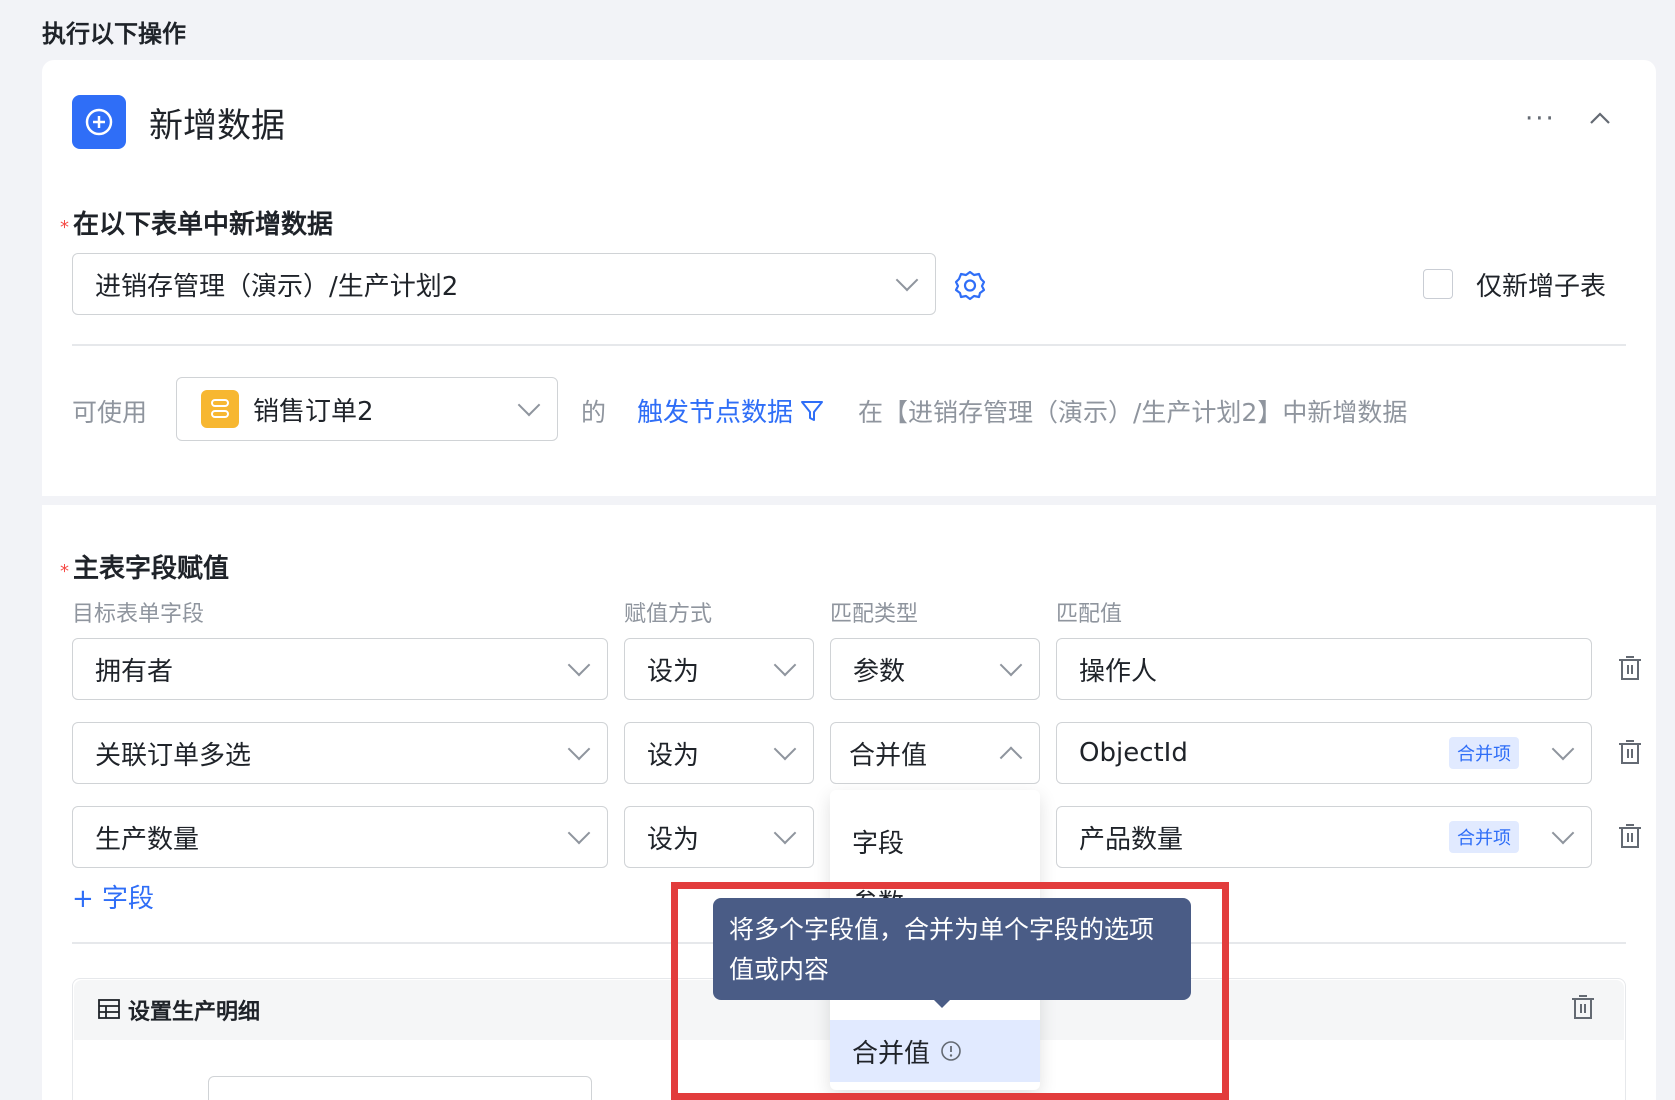 Image resolution: width=1675 pixels, height=1100 pixels. What do you see at coordinates (277, 286) in the screenshot?
I see `target-form-value: 进销存管理（演示）/生产计划2` at bounding box center [277, 286].